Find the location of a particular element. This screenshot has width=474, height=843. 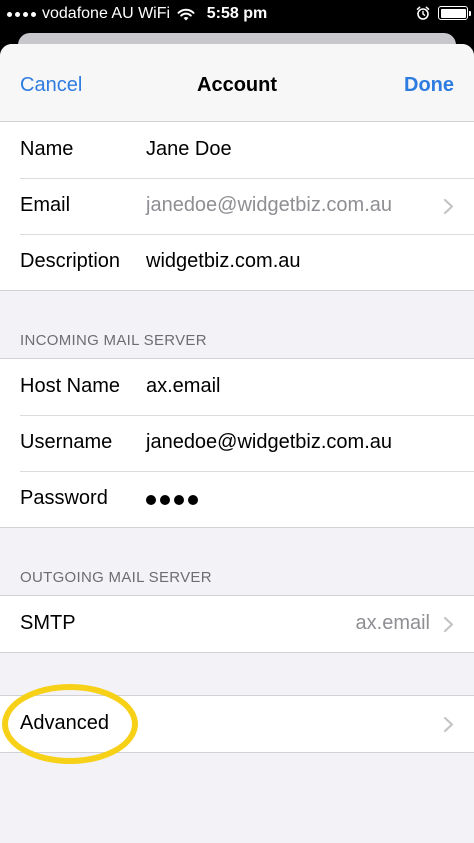

email-row: Email janedoe@widgetbiz.com.au is located at coordinates (237, 206).